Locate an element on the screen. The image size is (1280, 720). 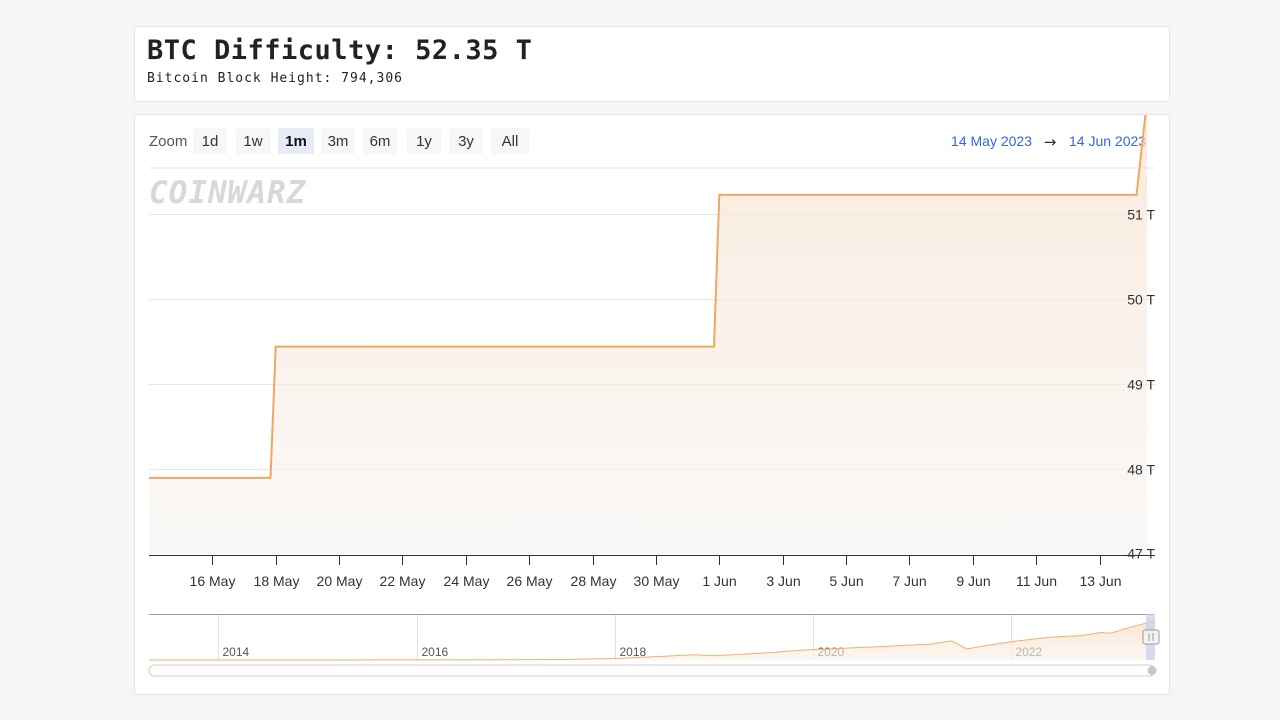
y-tick-label: 51 T is located at coordinates (1141, 215).